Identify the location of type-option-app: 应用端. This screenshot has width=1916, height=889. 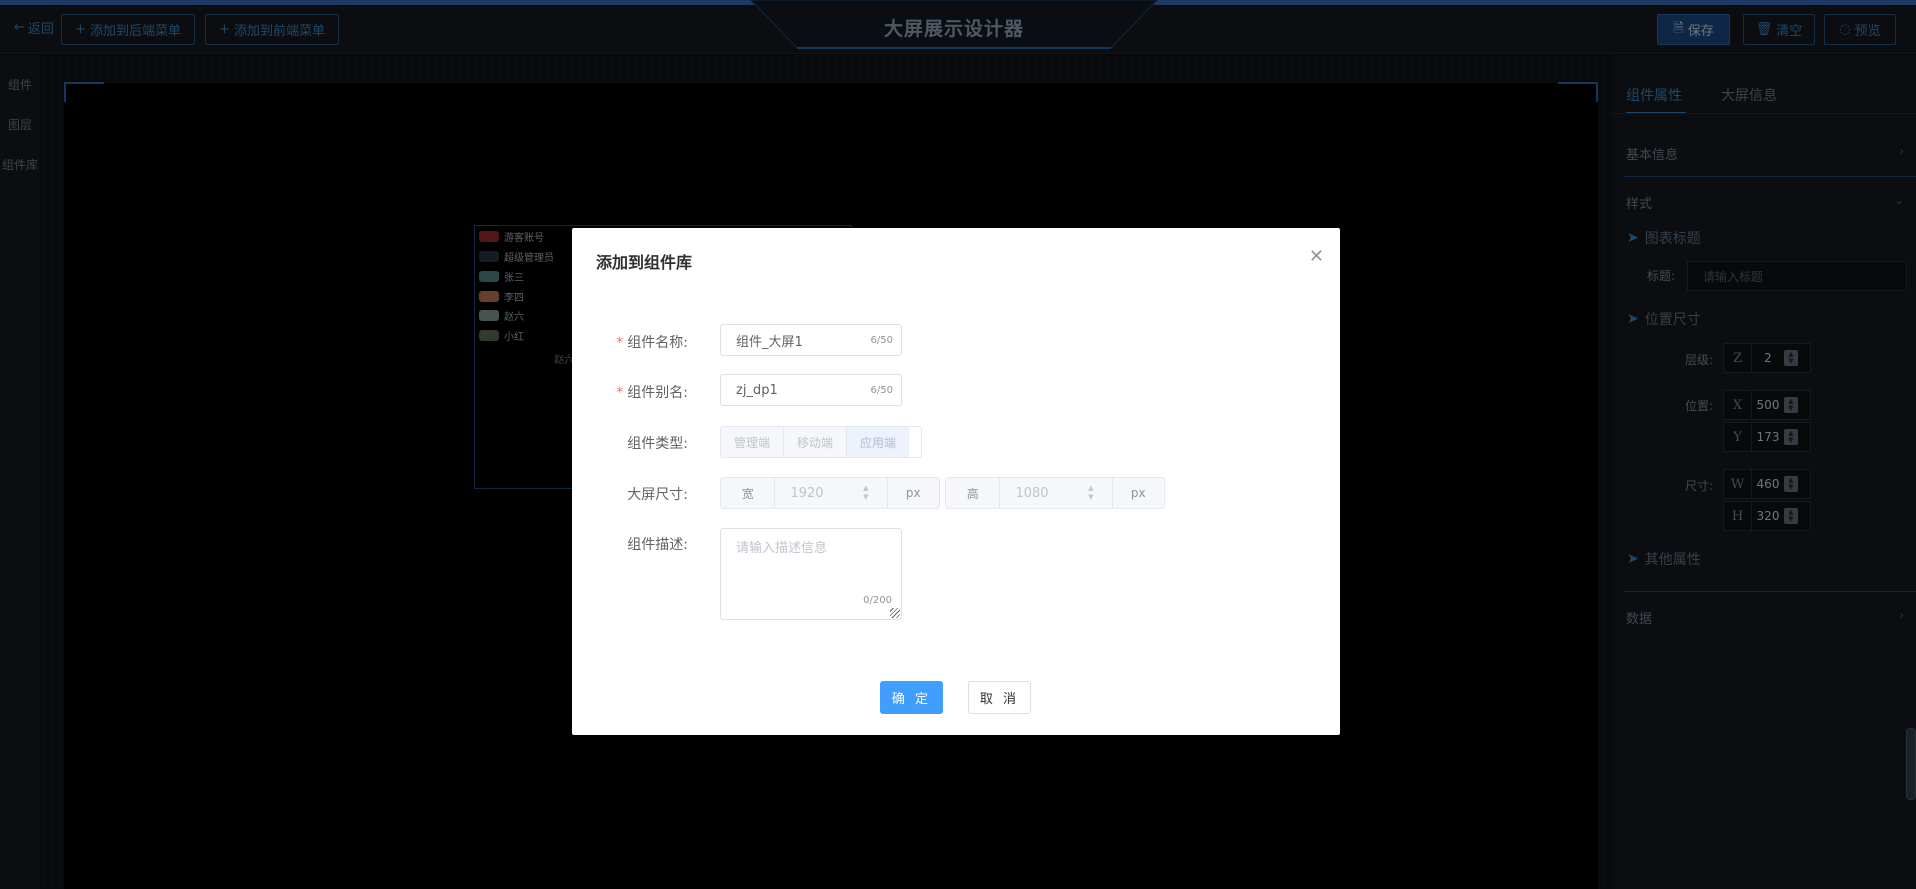
(878, 442).